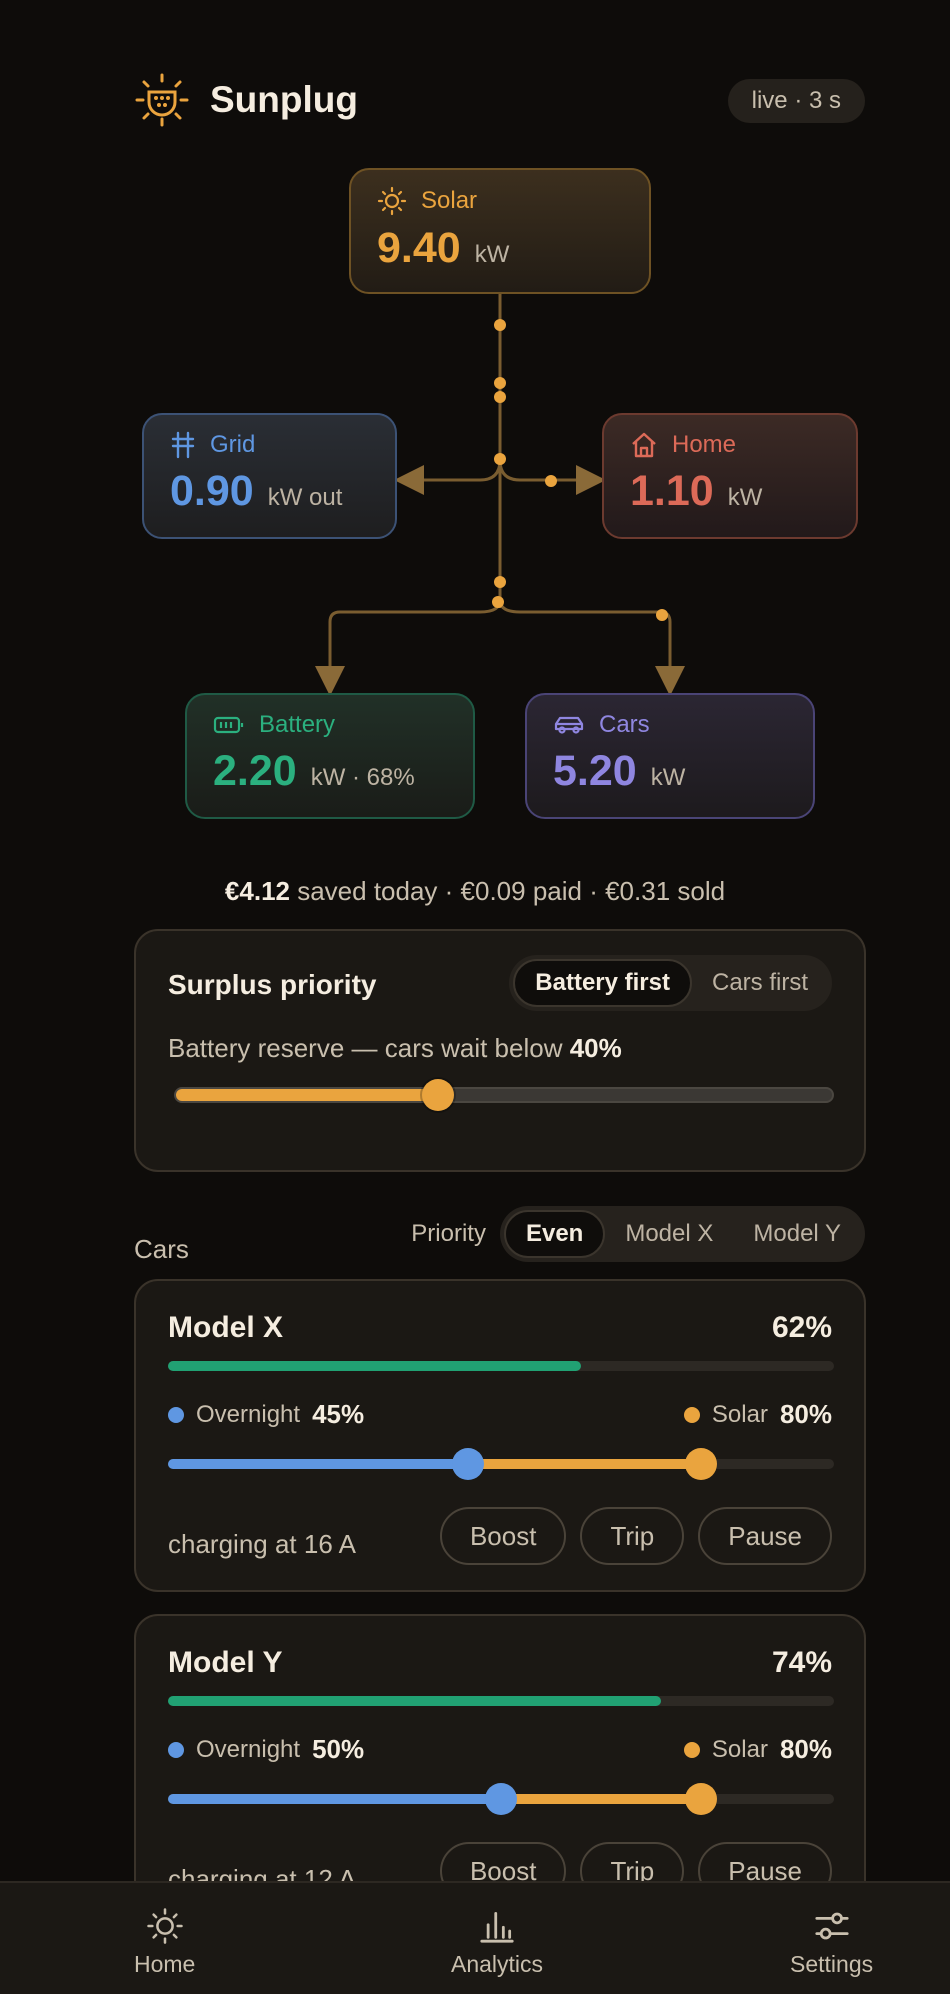  Describe the element at coordinates (670, 756) in the screenshot. I see `cars-node: Cars 5.20 kW` at that location.